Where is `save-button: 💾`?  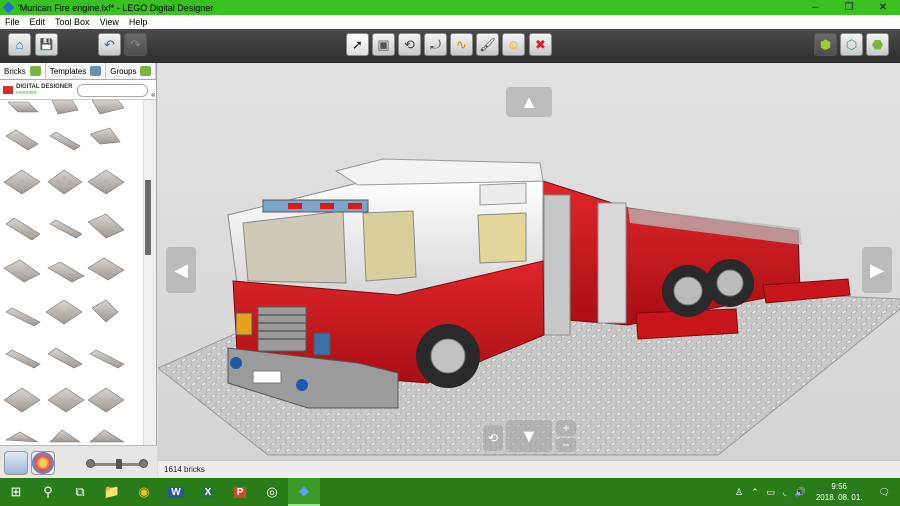
save-button: 💾 is located at coordinates (46, 44).